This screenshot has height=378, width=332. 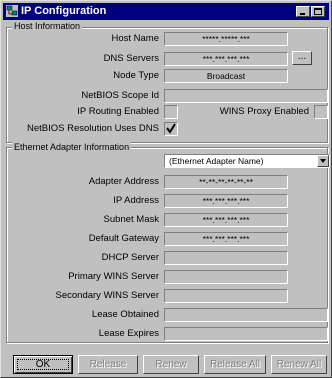 What do you see at coordinates (136, 75) in the screenshot?
I see `node-type-label: Node Type` at bounding box center [136, 75].